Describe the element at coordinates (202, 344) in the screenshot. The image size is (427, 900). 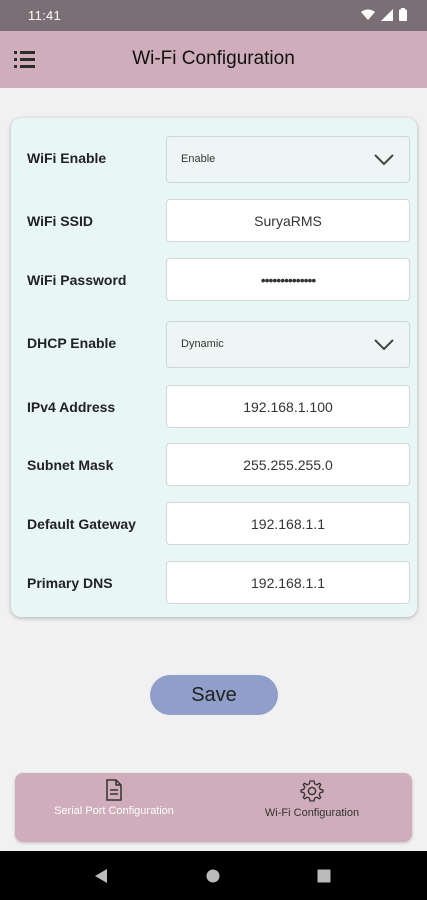
I see `dhcp-enable-value: Dynamic` at that location.